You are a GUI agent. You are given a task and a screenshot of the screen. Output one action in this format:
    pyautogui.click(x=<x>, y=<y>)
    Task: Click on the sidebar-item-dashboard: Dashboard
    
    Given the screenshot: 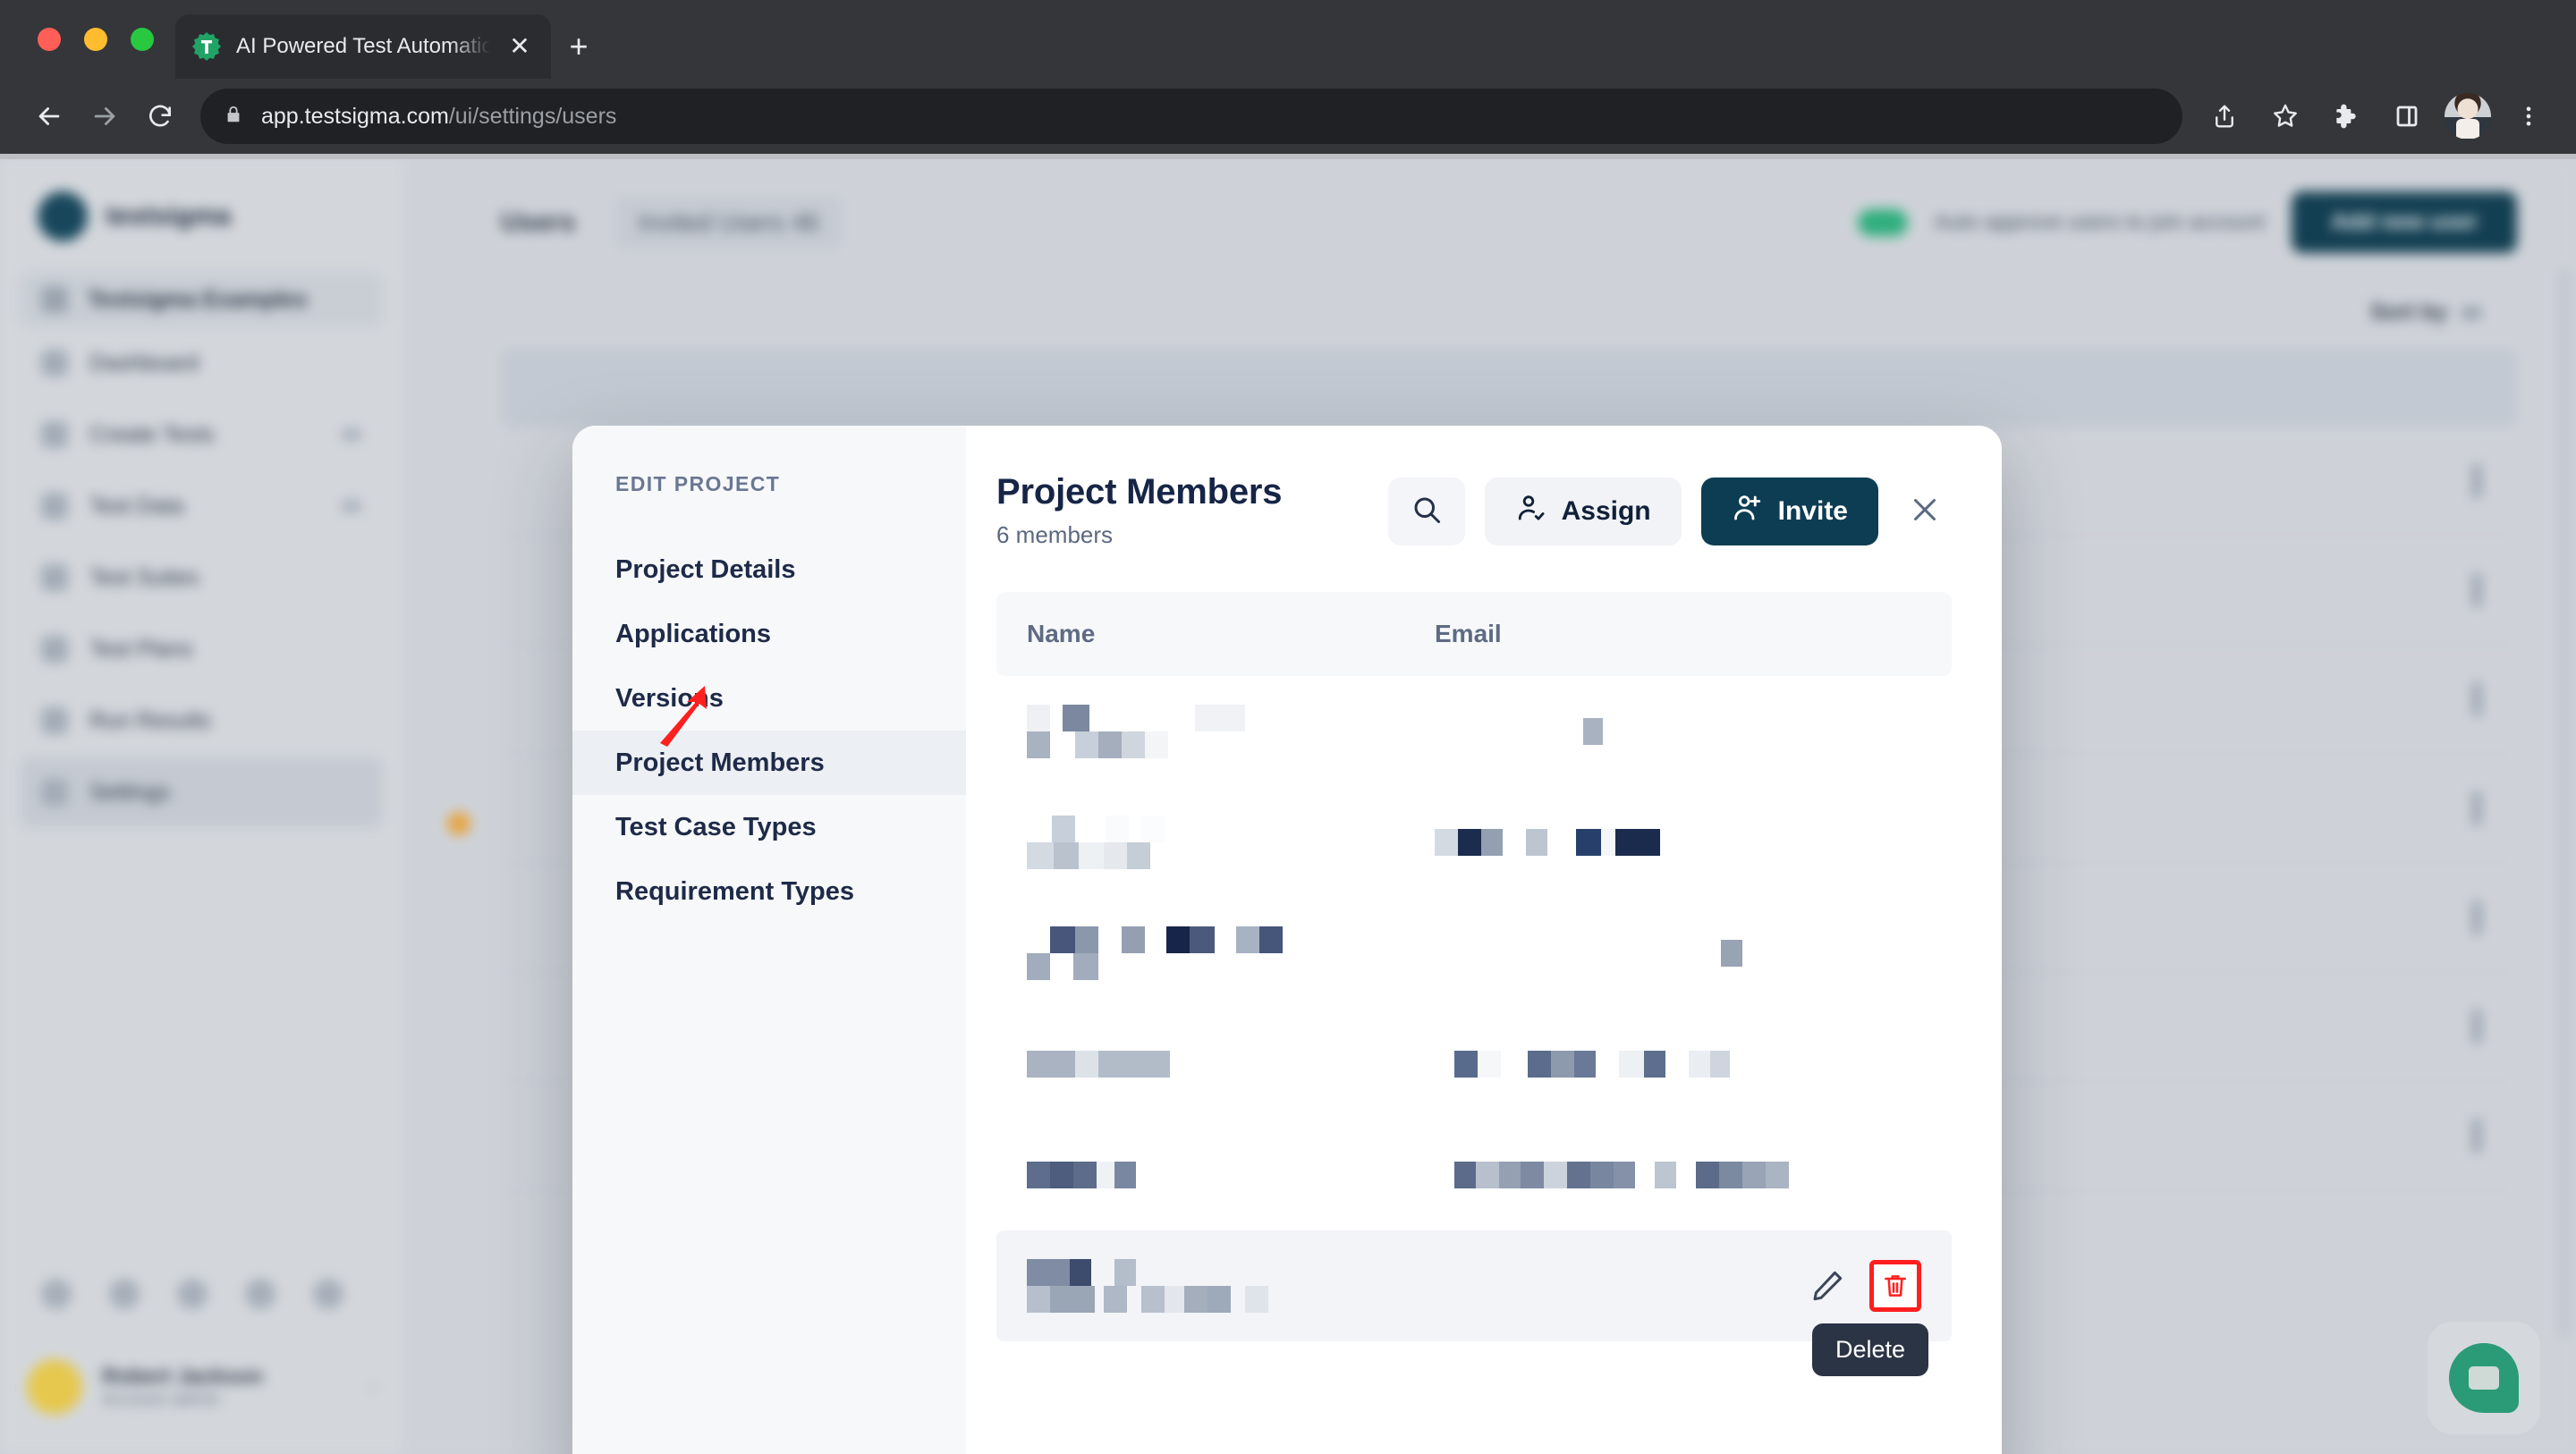 What is the action you would take?
    pyautogui.click(x=201, y=363)
    